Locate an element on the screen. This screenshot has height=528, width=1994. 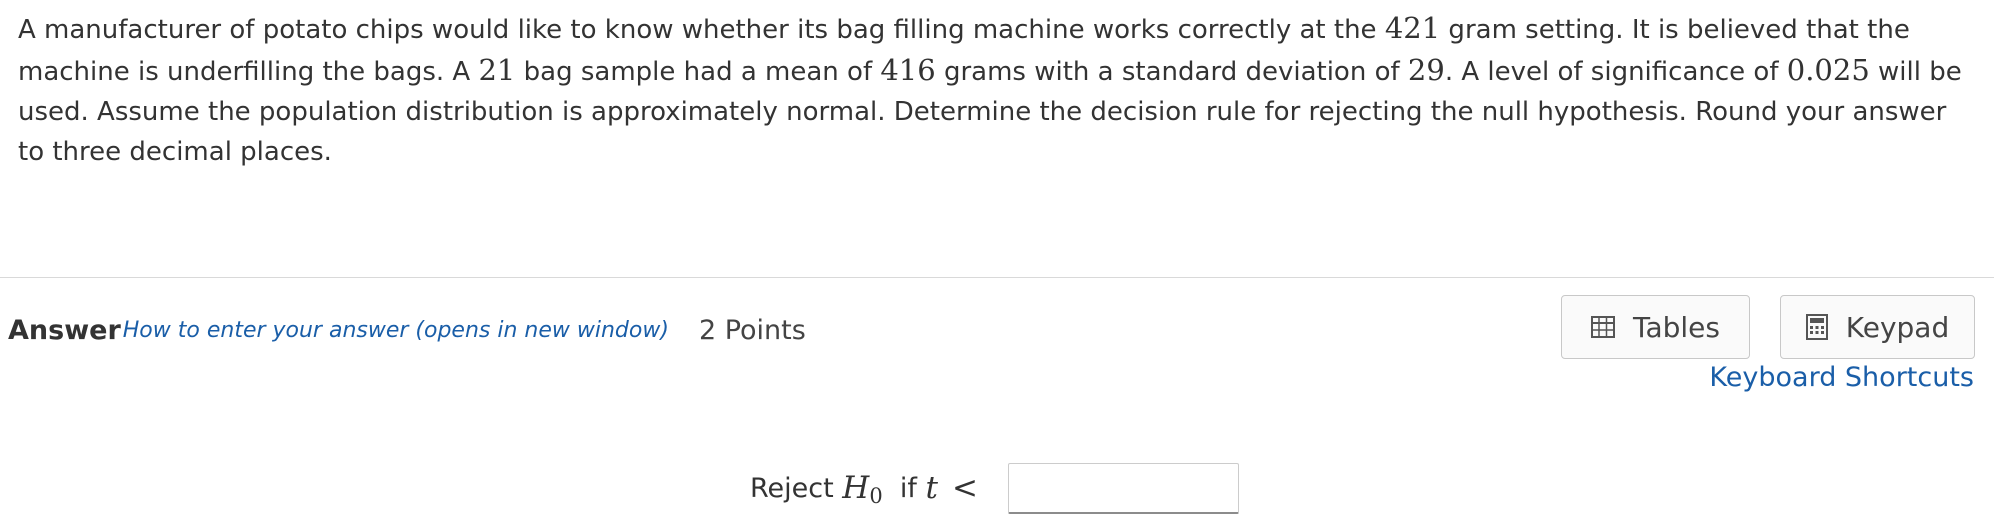
question-part: grams with a standard deviation of is located at coordinates (1171, 72).